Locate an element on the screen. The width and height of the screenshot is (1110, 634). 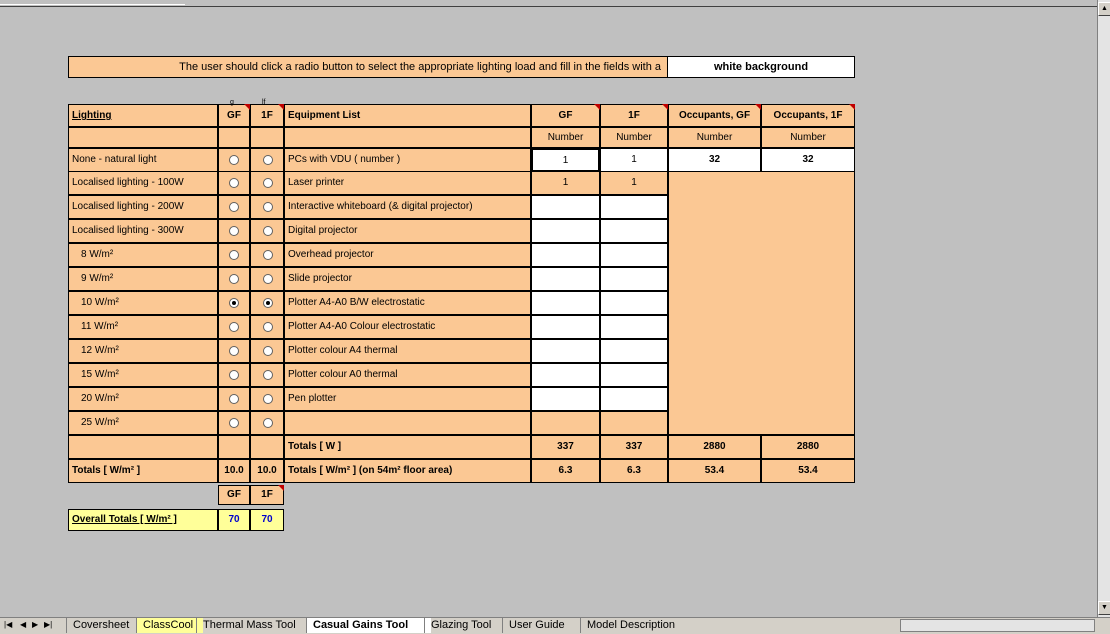
sheet-tab: Coversheet is located at coordinates (104, 625).